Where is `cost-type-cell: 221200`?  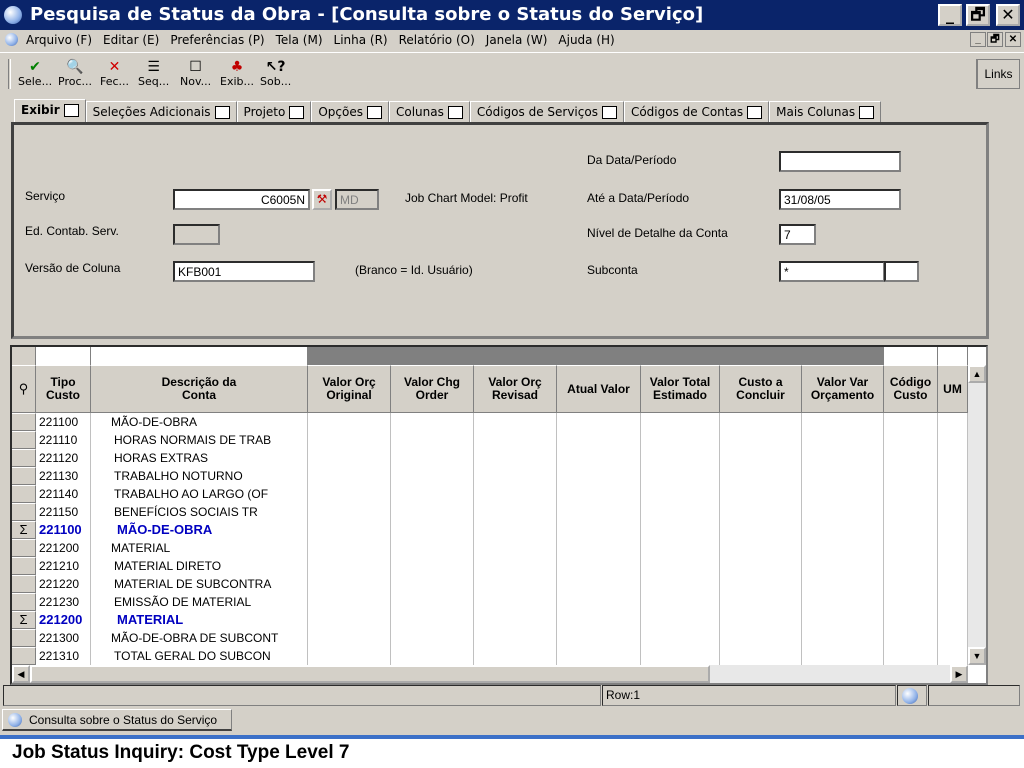
cost-type-cell: 221200 is located at coordinates (64, 620).